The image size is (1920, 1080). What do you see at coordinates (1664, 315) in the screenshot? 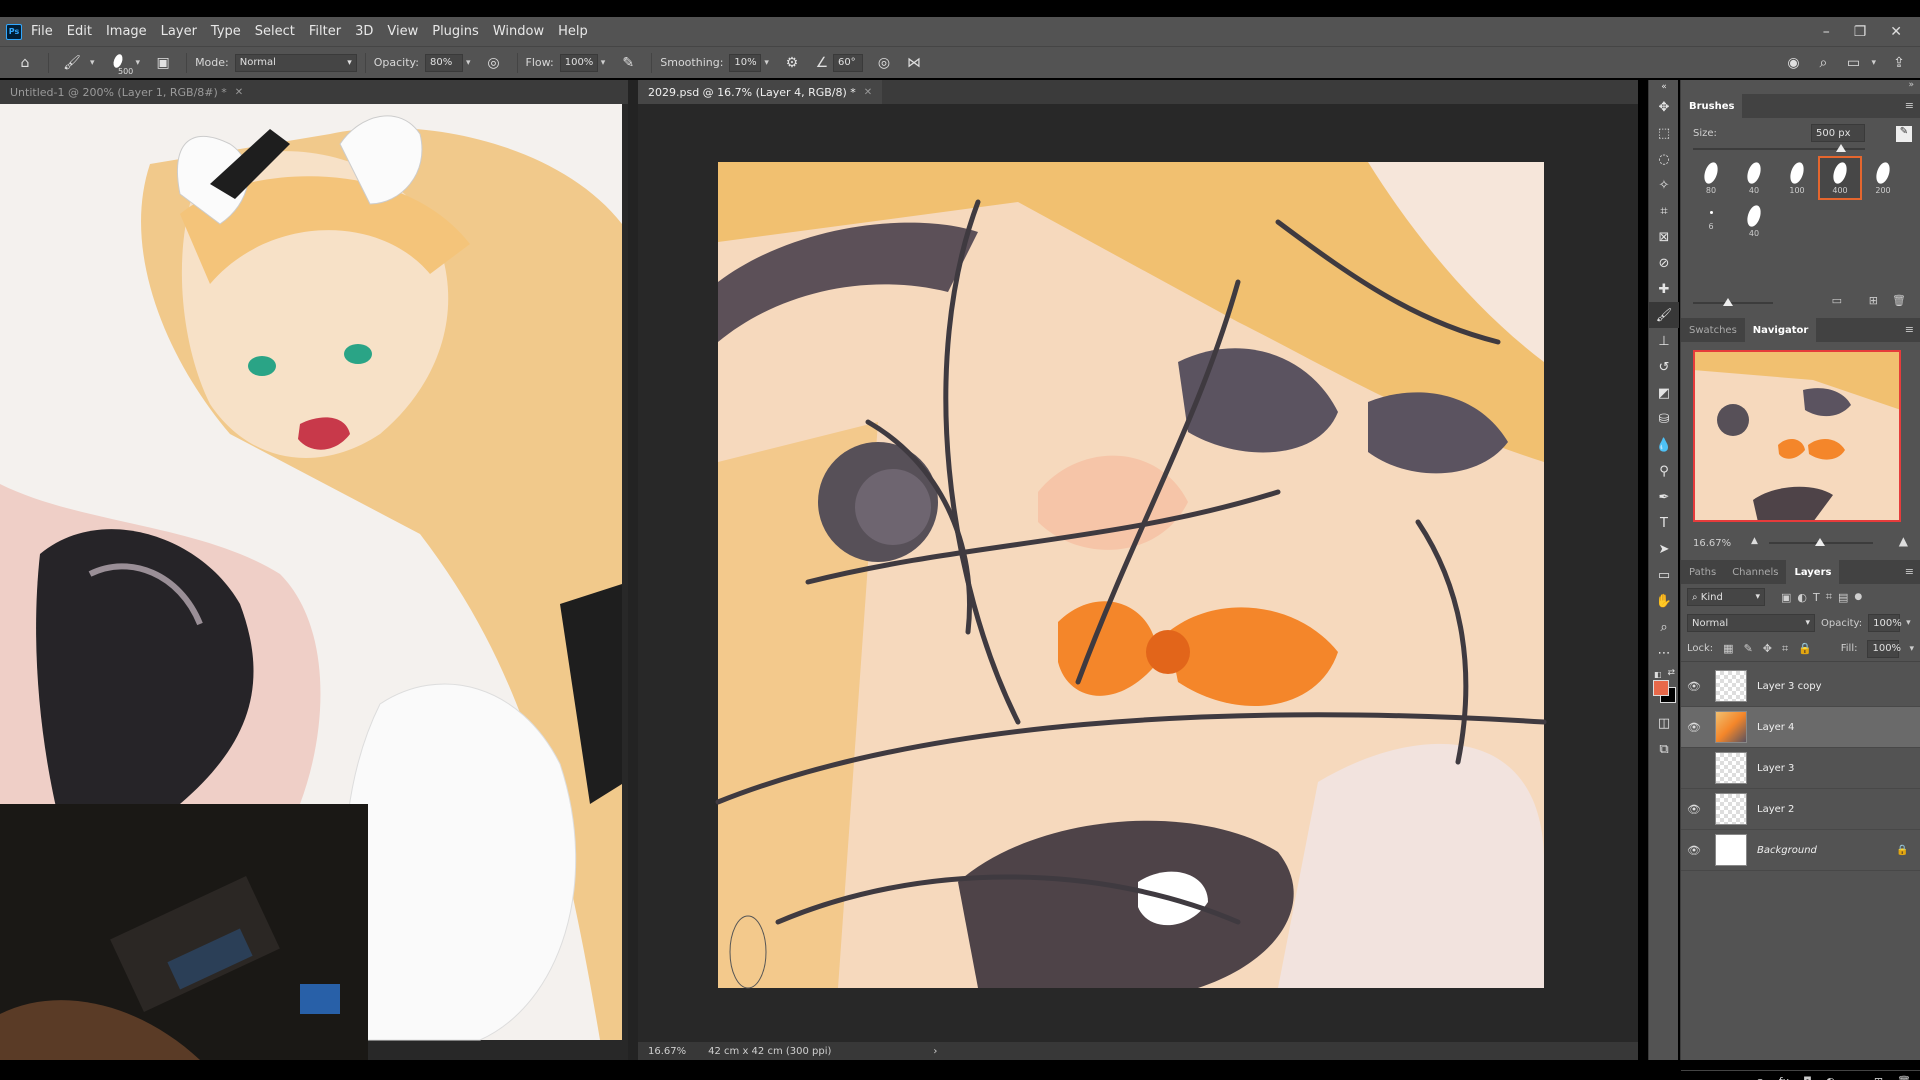
I see `brush-tool-icon: 🖌` at bounding box center [1664, 315].